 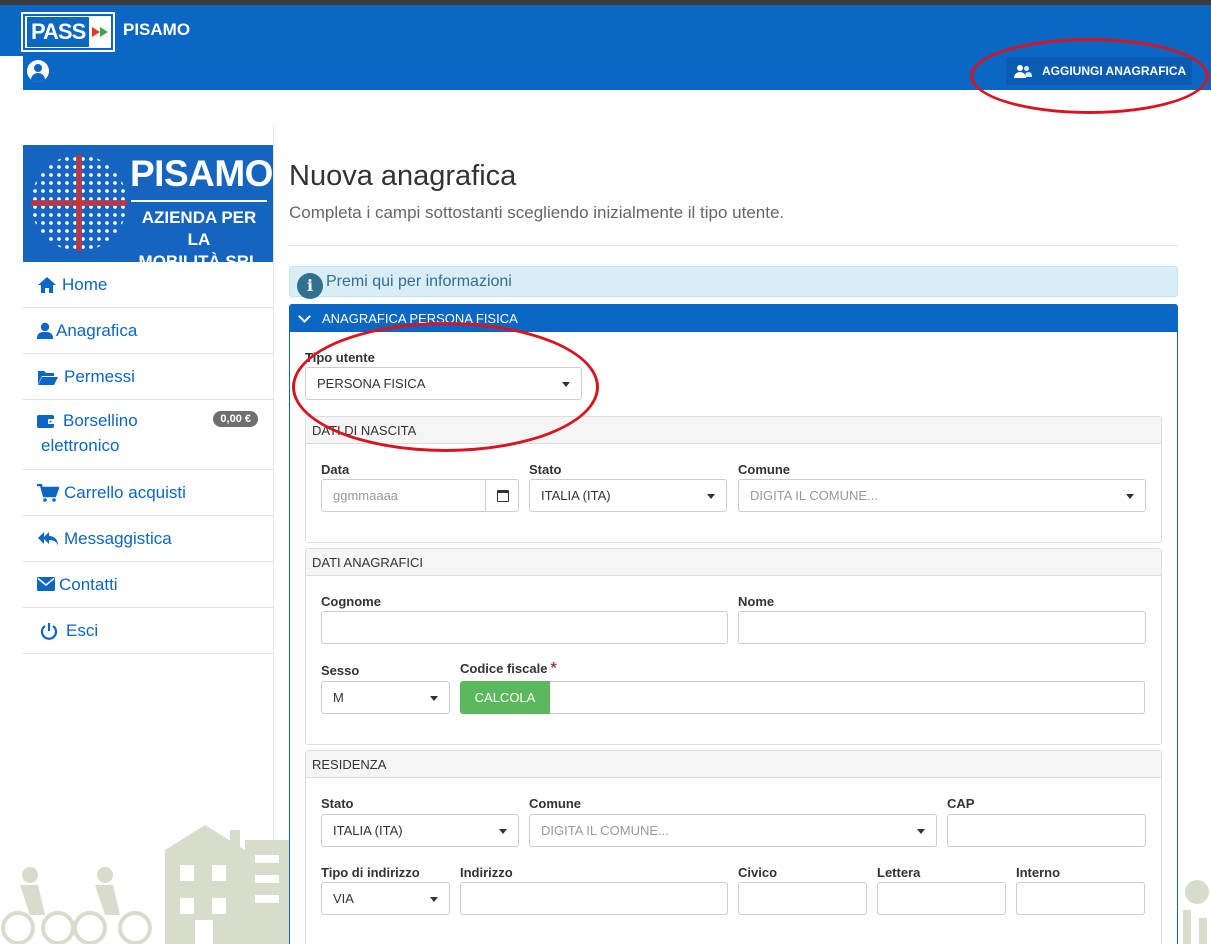 What do you see at coordinates (97, 330) in the screenshot?
I see `sidebar-item-label: Anagrafica` at bounding box center [97, 330].